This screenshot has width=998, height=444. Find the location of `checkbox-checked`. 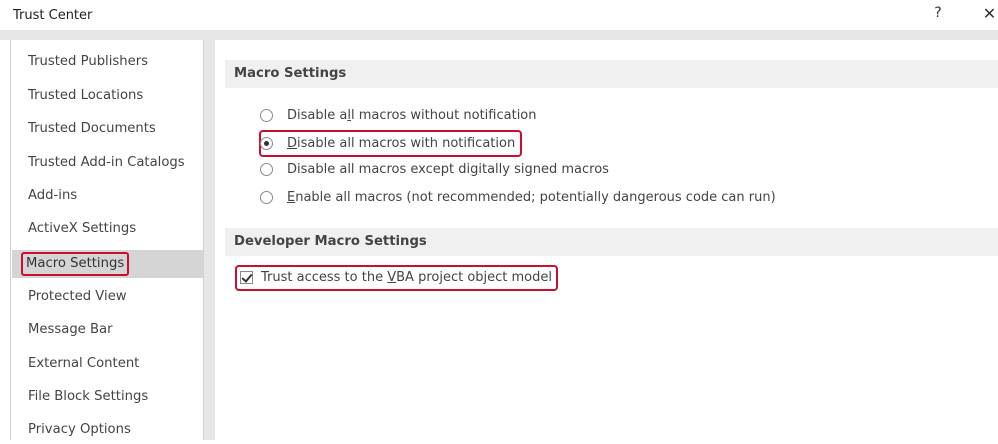

checkbox-checked is located at coordinates (246, 277).